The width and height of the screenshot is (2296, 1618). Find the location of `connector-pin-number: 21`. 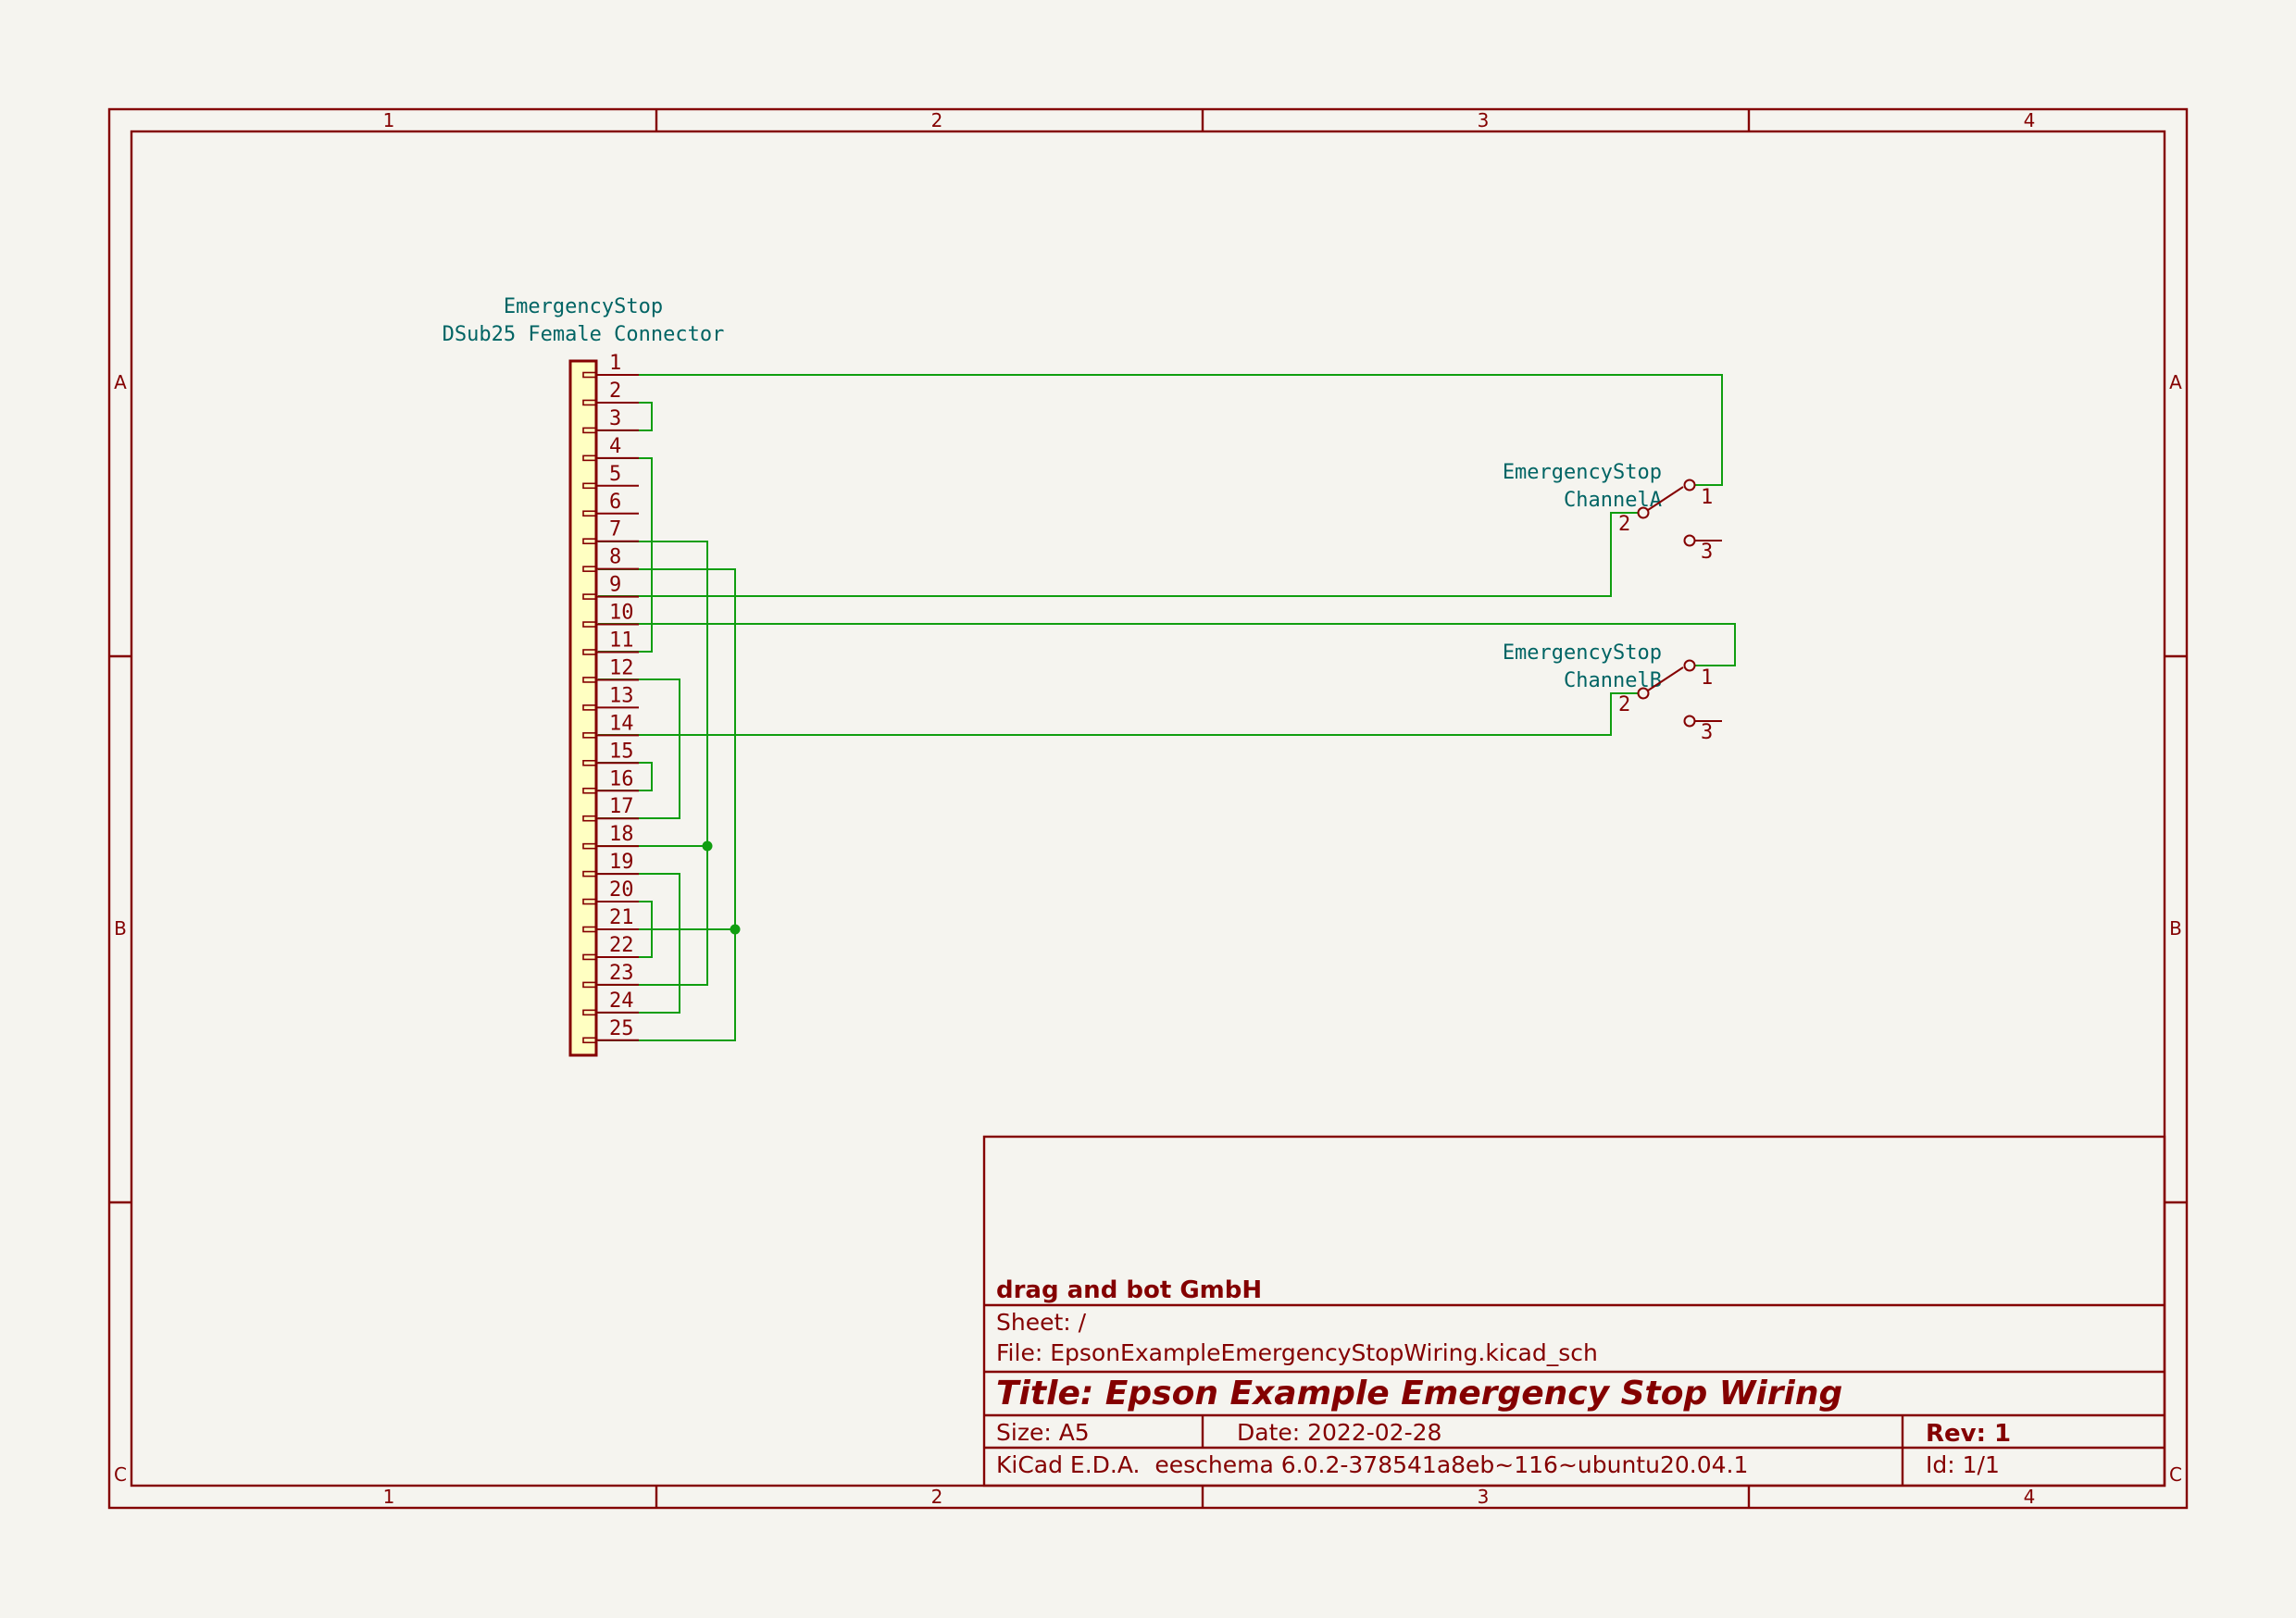

connector-pin-number: 21 is located at coordinates (621, 917).